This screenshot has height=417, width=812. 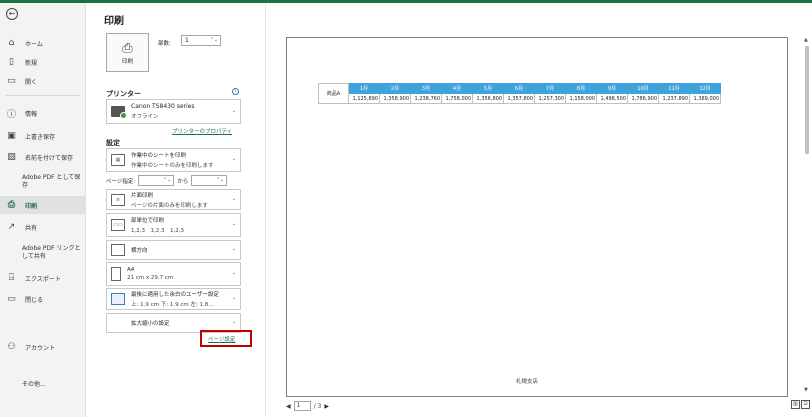 I want to click on show-margins-icon: ▥, so click(x=795, y=404).